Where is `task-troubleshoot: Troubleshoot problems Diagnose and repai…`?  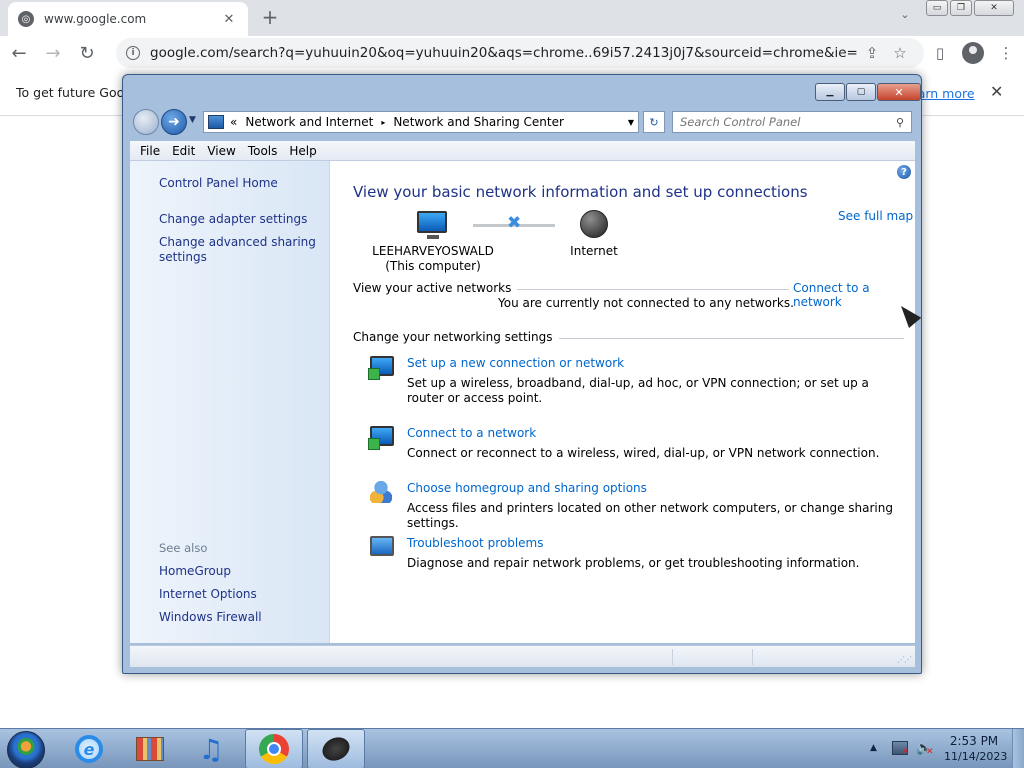
task-troubleshoot: Troubleshoot problems Diagnose and repai… is located at coordinates (625, 553).